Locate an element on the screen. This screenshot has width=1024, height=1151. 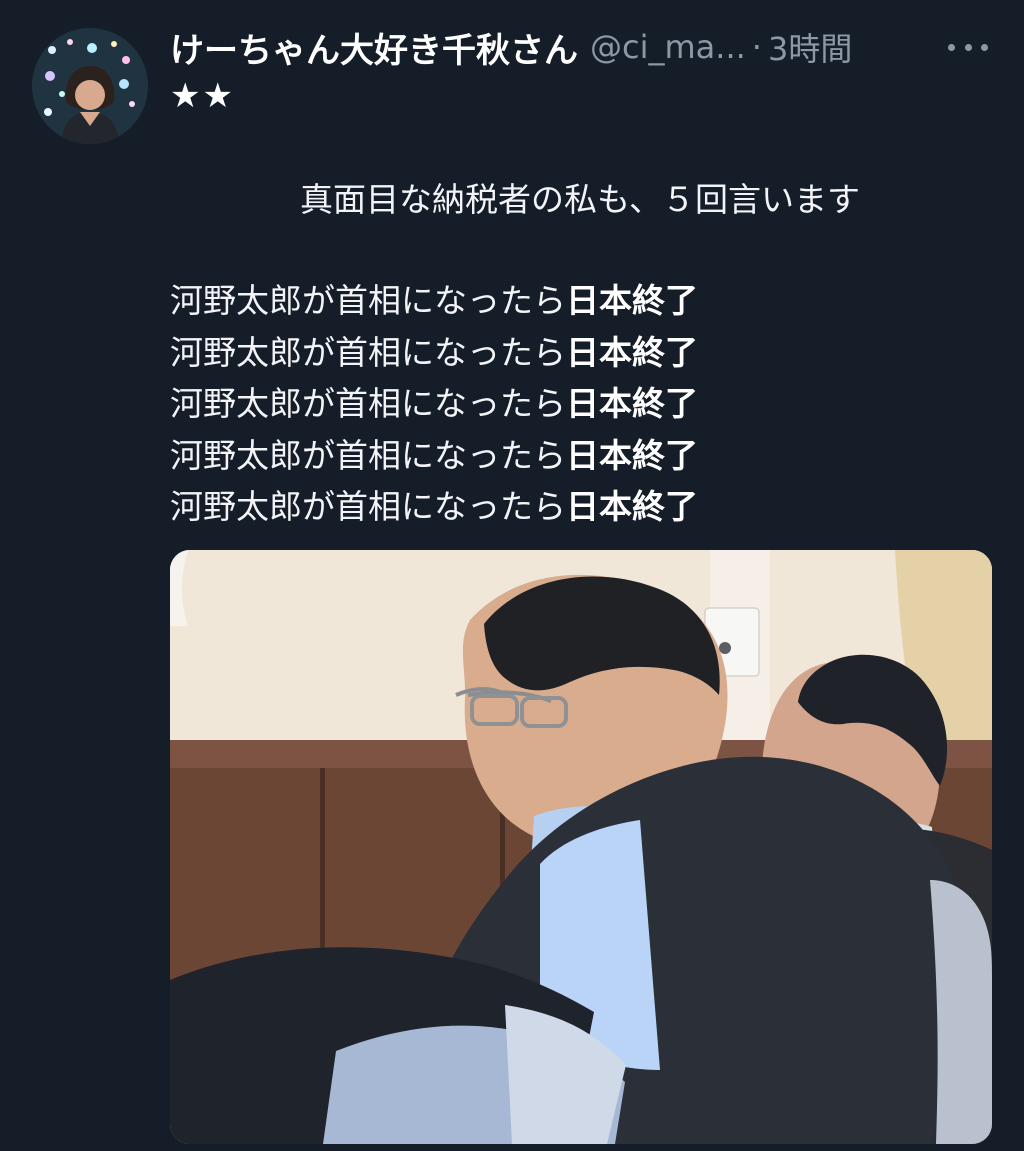
display-name: けーちゃん大好き千秋さん is located at coordinates (374, 47).